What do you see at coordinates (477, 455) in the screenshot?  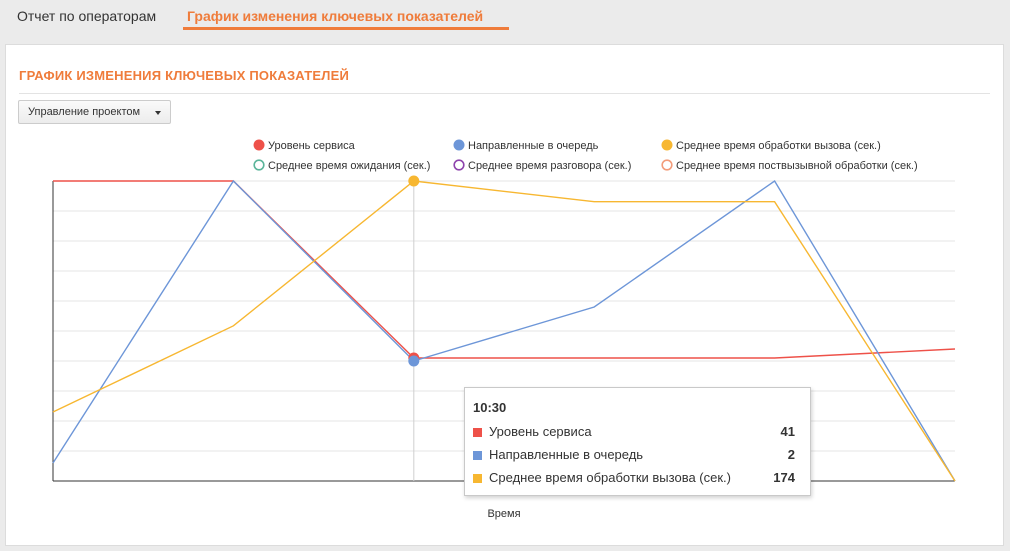 I see `tooltip-swatch-queued` at bounding box center [477, 455].